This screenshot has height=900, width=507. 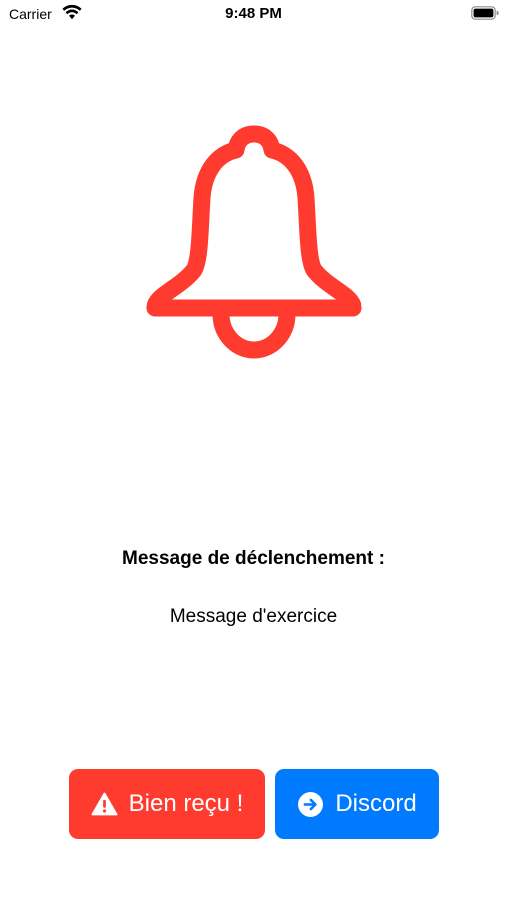 I want to click on acknowledge-button: Bien reçu !, so click(x=167, y=804).